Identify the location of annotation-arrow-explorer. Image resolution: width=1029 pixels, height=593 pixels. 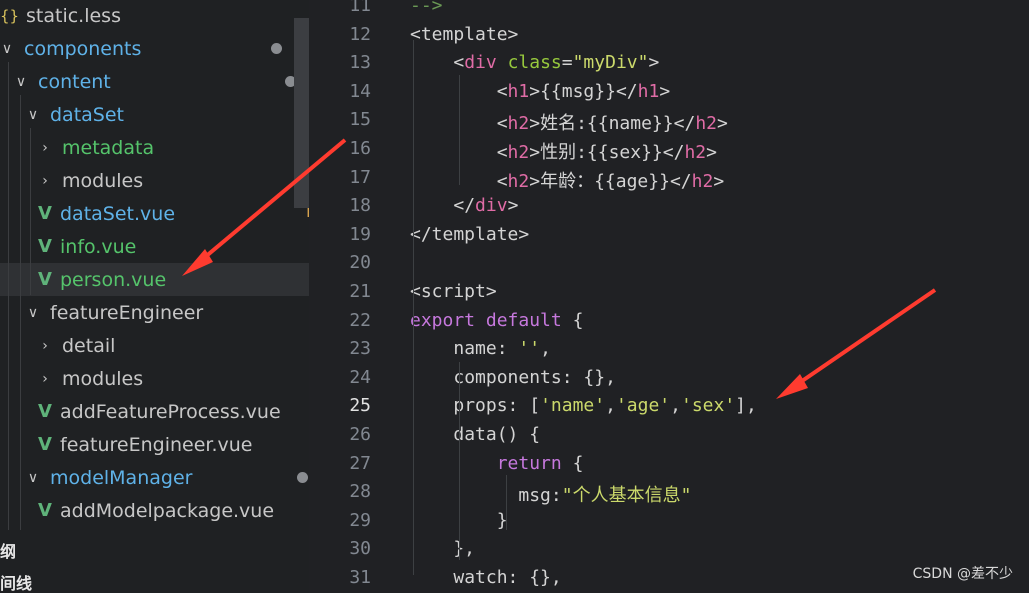
(264, 207).